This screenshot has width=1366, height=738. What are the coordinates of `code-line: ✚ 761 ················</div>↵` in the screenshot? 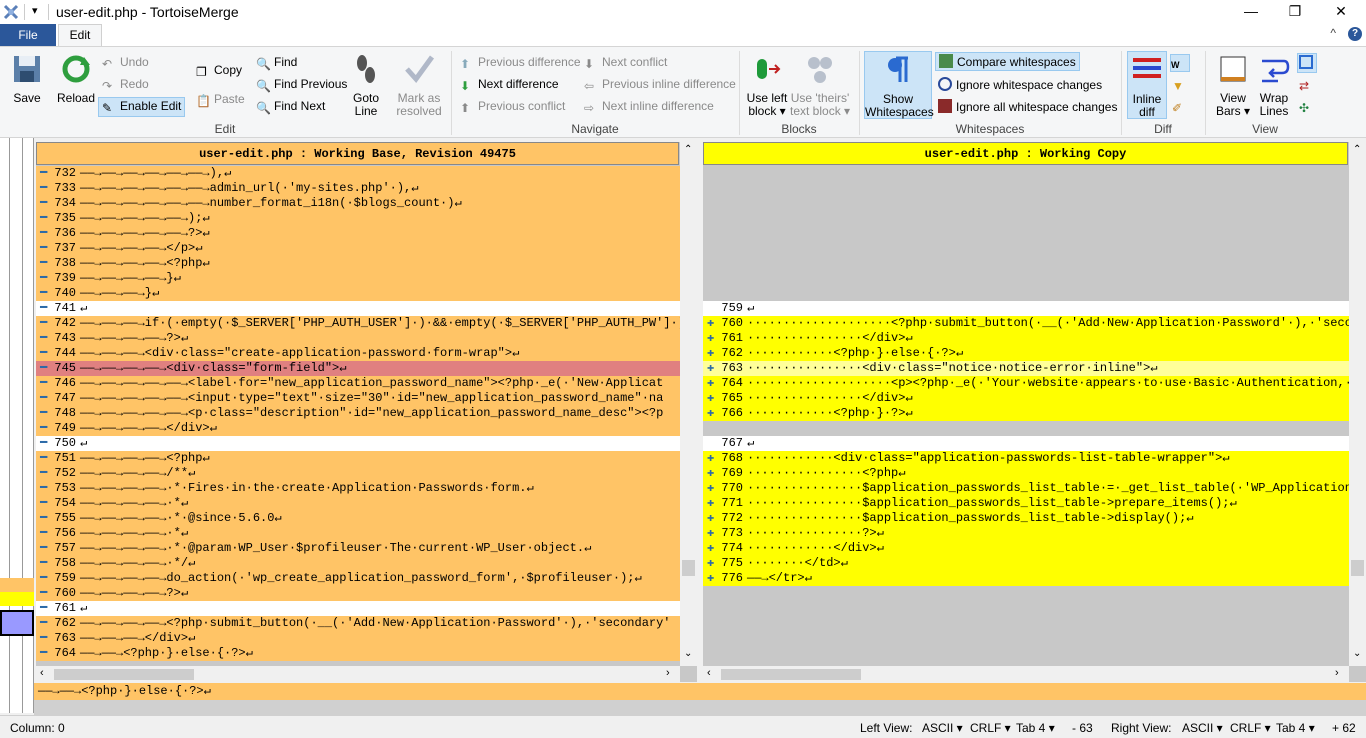 It's located at (1026, 338).